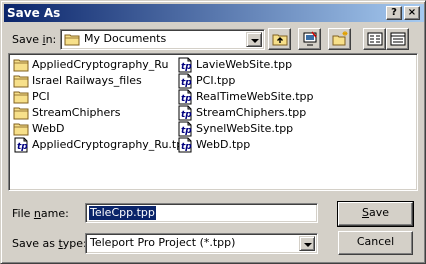  I want to click on save-in-combobox: My Documents, so click(162, 39).